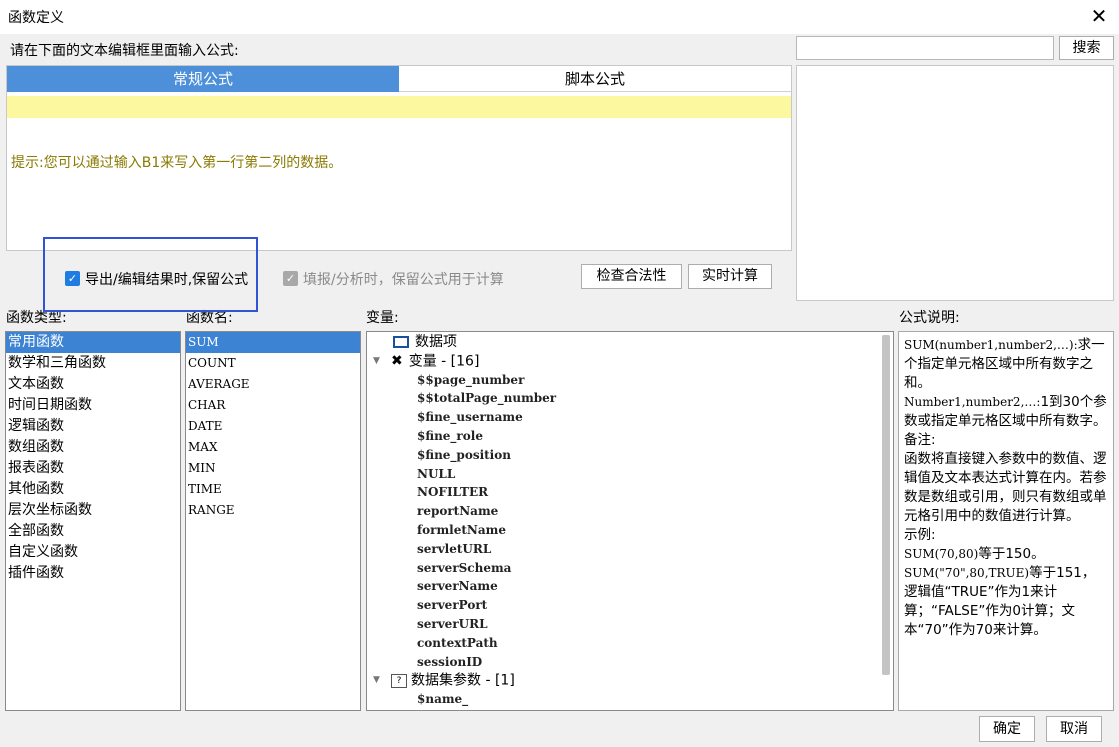 The height and width of the screenshot is (747, 1119). I want to click on desc-params: Number1,number2,…:, so click(972, 402).